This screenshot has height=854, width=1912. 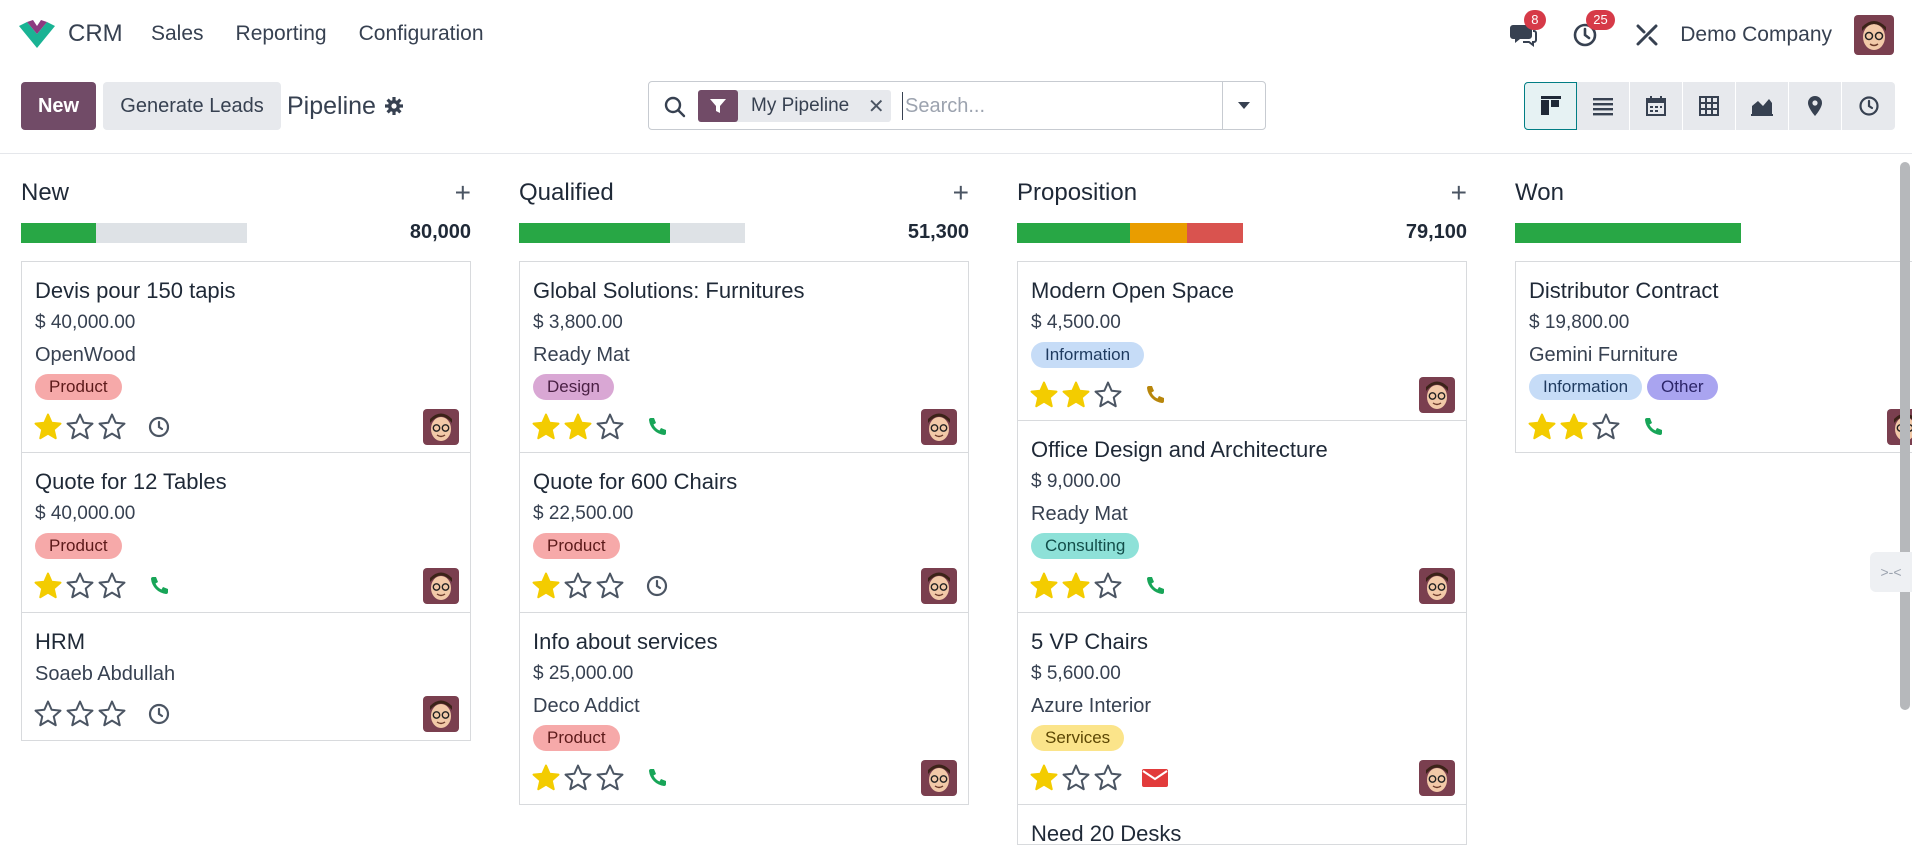 What do you see at coordinates (1158, 233) in the screenshot?
I see `progress-segment-orange` at bounding box center [1158, 233].